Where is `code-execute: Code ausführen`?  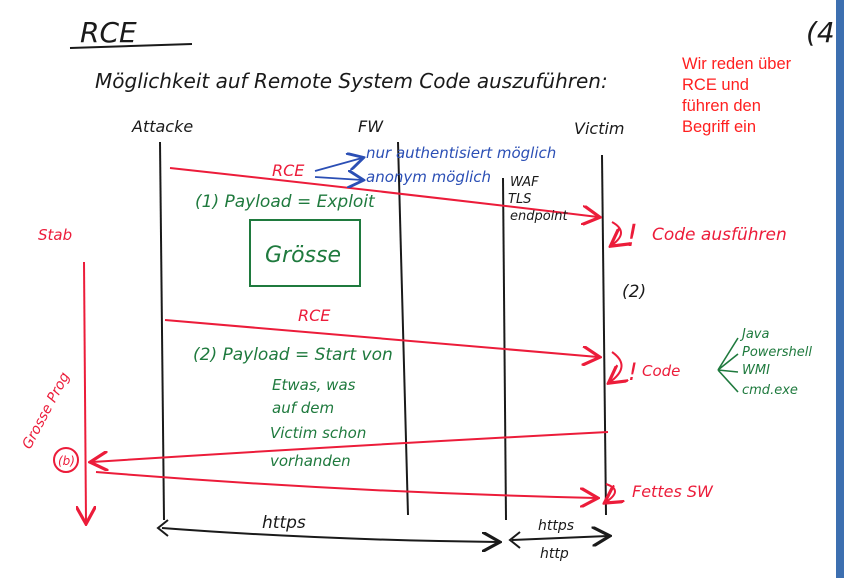 code-execute: Code ausführen is located at coordinates (719, 235).